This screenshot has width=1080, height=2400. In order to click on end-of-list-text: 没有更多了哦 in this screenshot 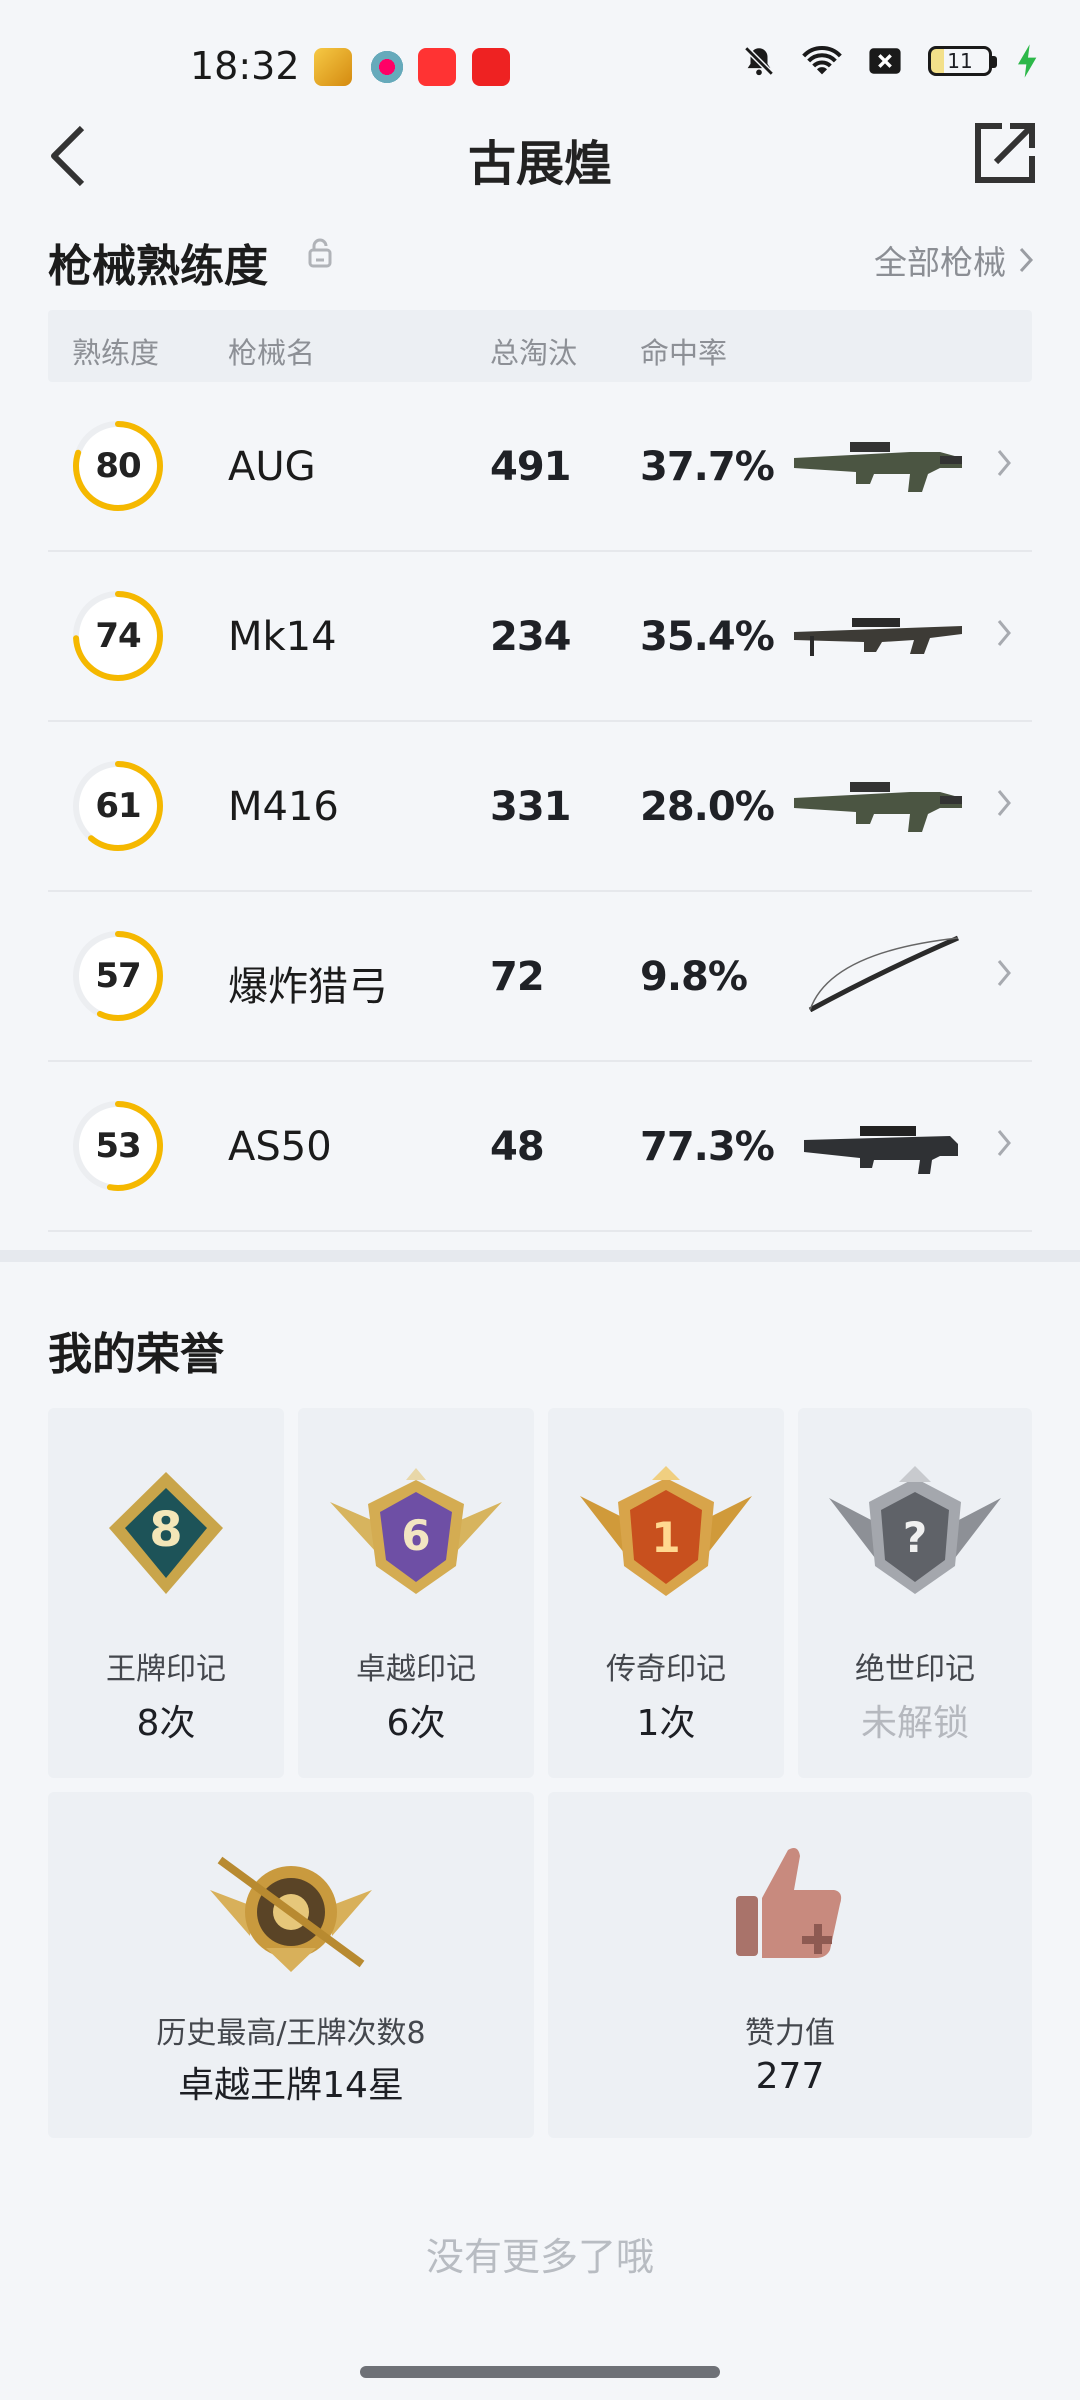, I will do `click(539, 2257)`.